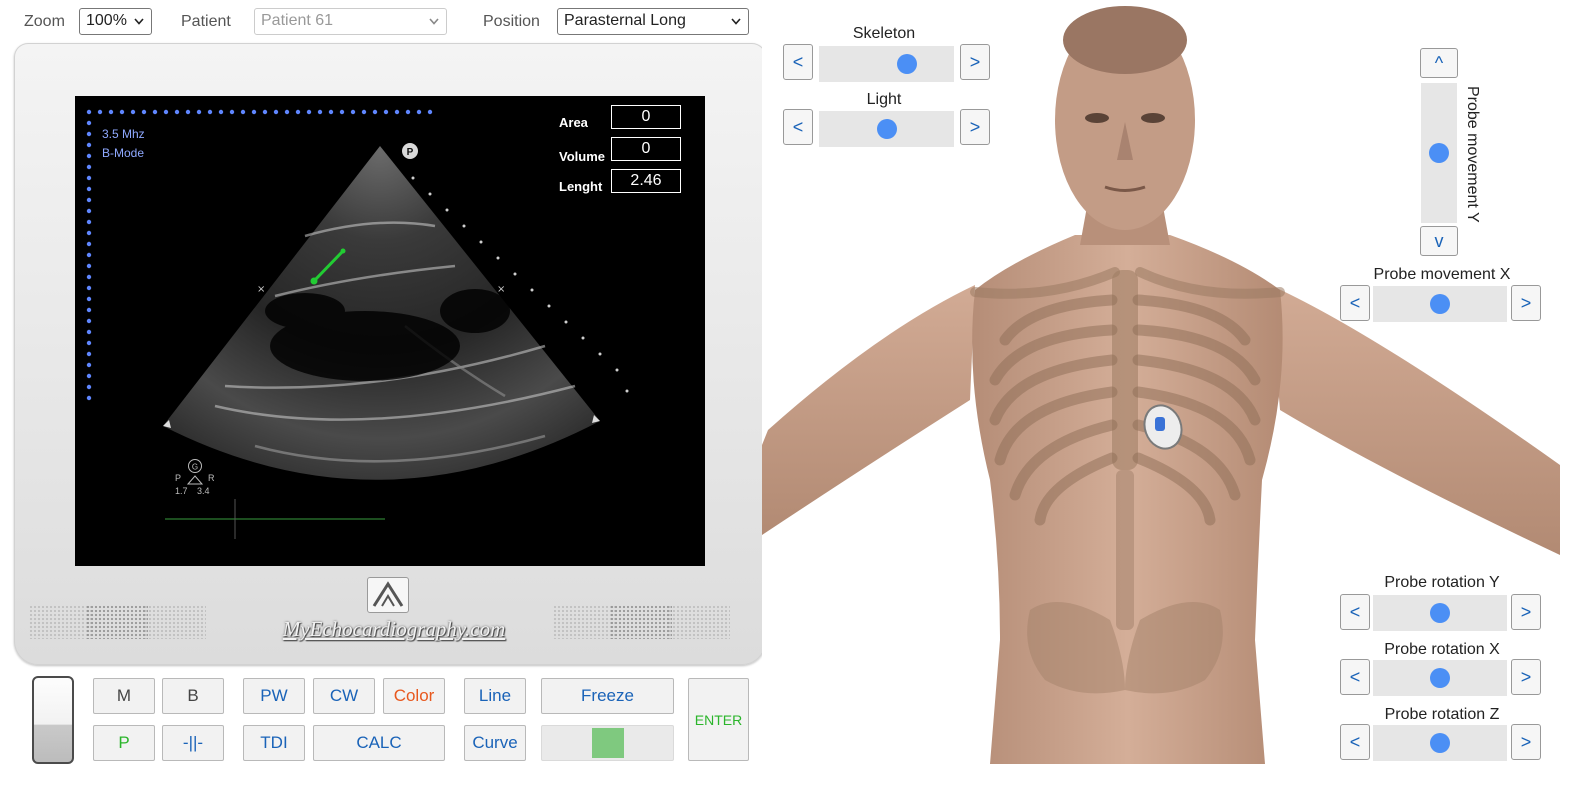 Image resolution: width=1594 pixels, height=790 pixels. Describe the element at coordinates (1526, 677) in the screenshot. I see `rotation-x-increase-button: >` at that location.